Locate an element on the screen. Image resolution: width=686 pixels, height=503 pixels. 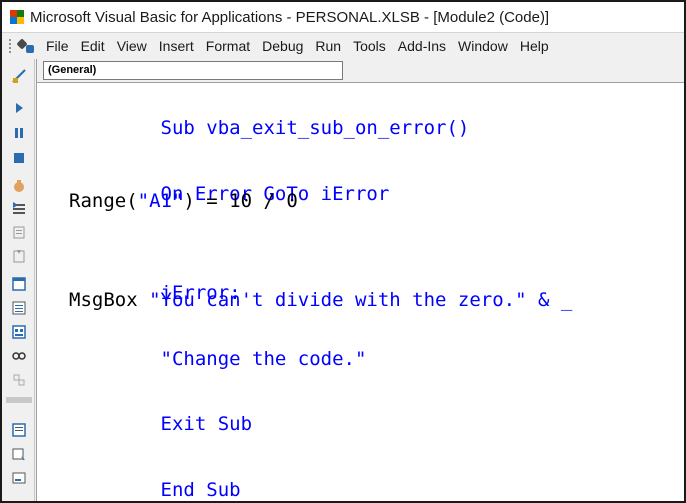
hand-icon is located at coordinates (19, 186).